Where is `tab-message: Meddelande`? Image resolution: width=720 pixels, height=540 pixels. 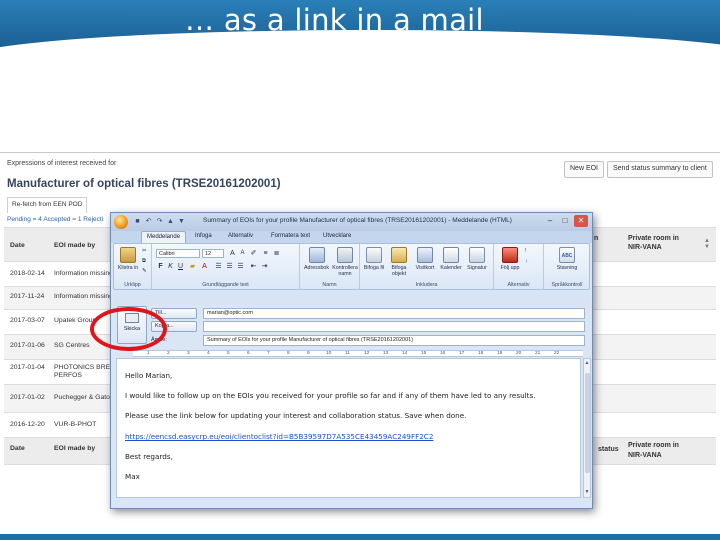
tab-message: Meddelande is located at coordinates (164, 237).